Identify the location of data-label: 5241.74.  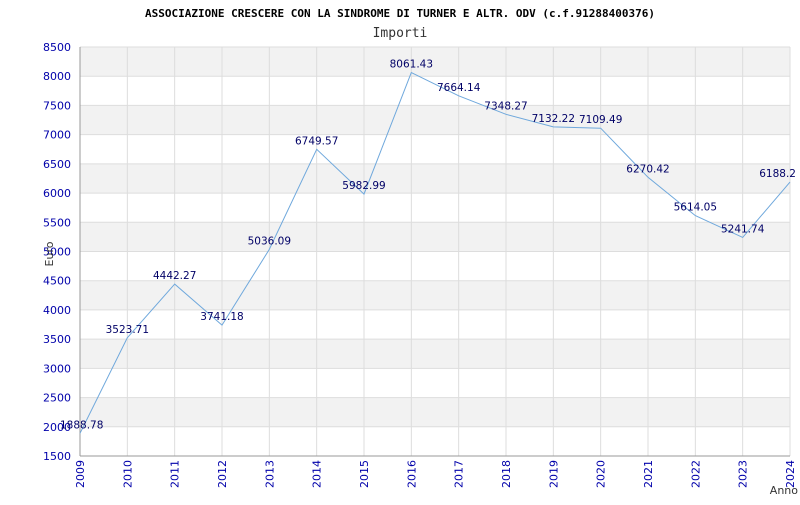
(743, 229).